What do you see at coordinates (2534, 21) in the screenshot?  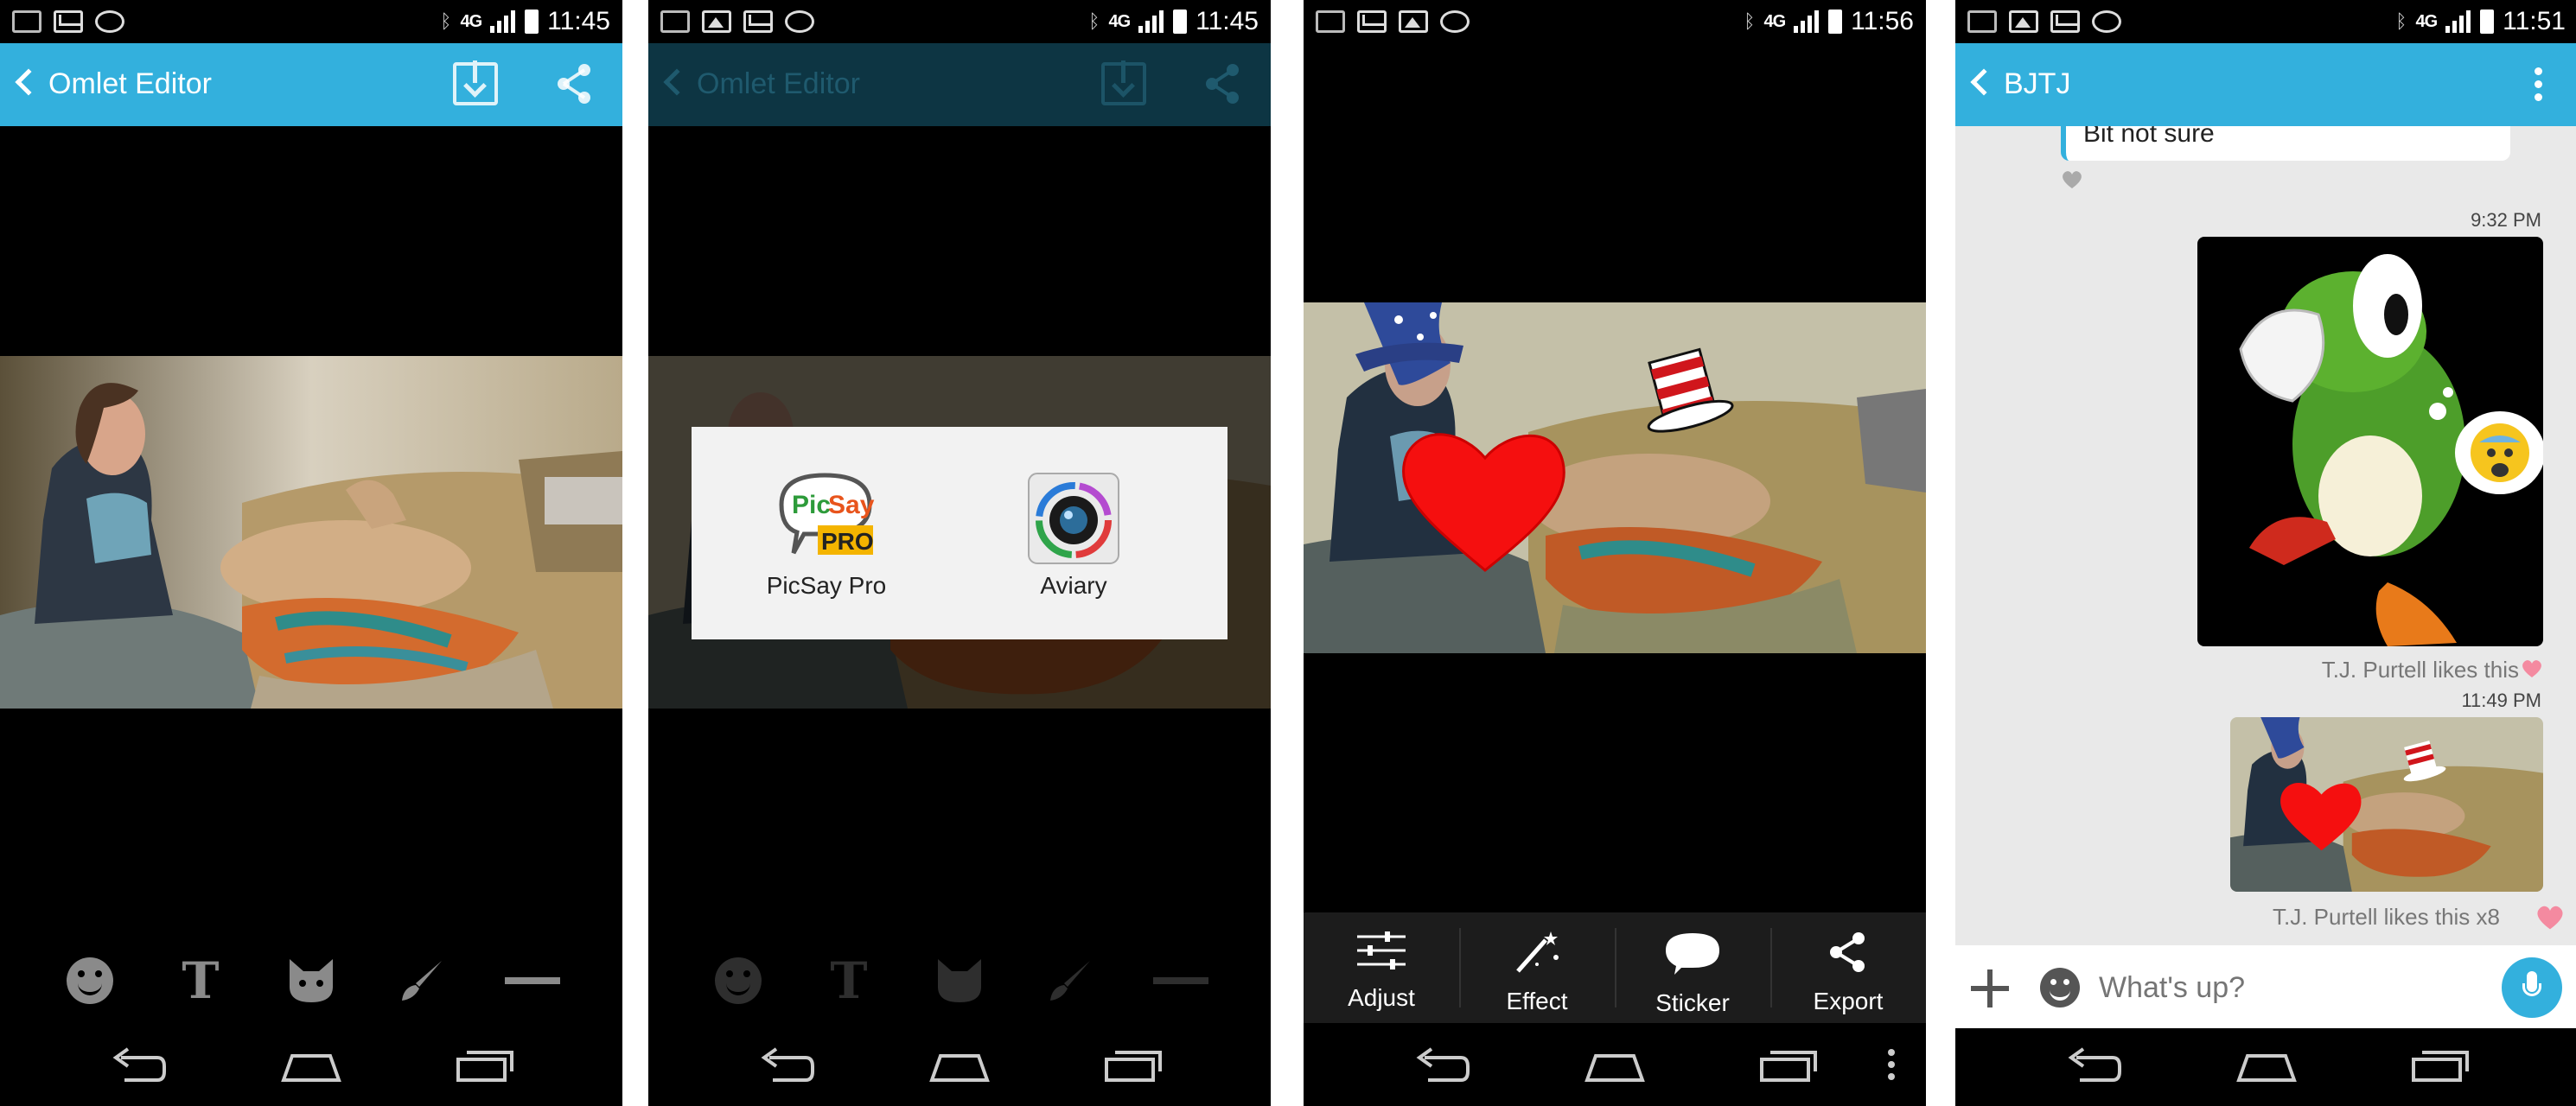 I see `clock: 11:51` at bounding box center [2534, 21].